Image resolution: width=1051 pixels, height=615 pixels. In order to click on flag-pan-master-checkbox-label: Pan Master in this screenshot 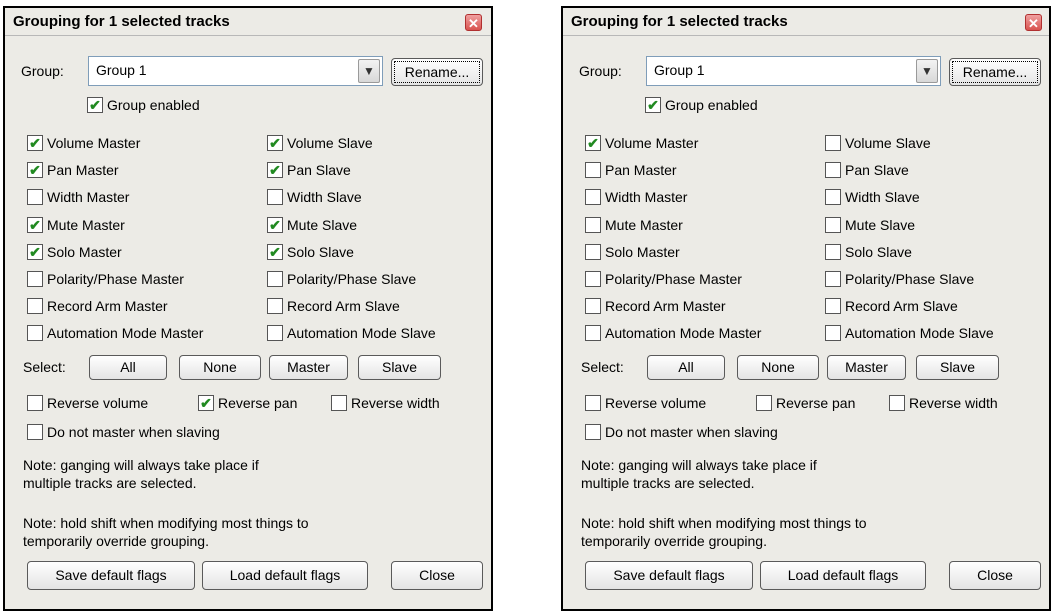, I will do `click(83, 170)`.